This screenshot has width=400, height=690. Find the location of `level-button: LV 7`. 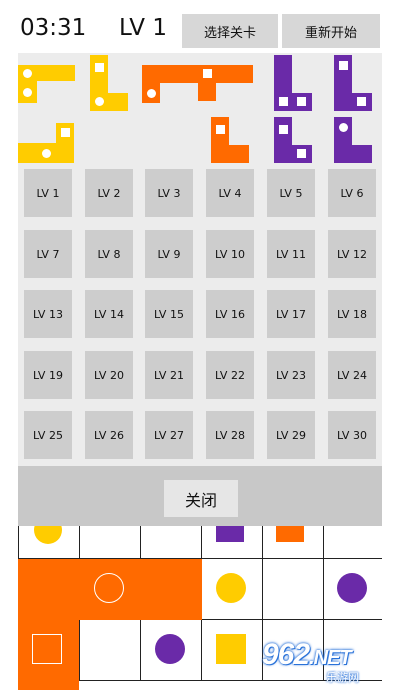

level-button: LV 7 is located at coordinates (48, 254).